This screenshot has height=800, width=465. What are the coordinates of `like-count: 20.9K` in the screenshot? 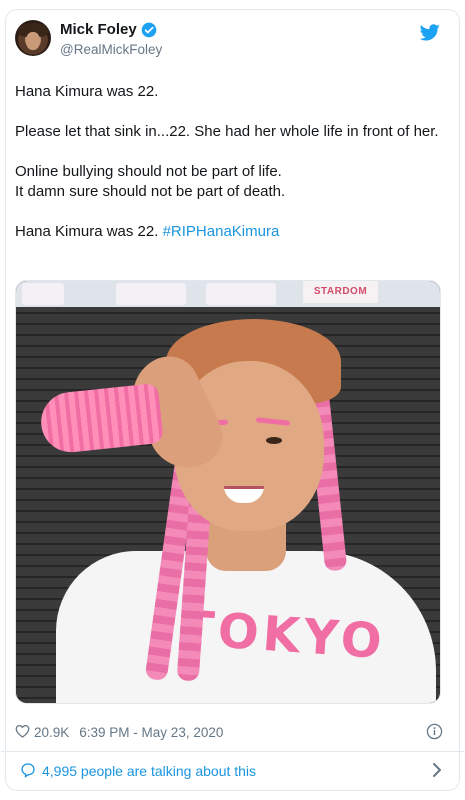 It's located at (52, 732).